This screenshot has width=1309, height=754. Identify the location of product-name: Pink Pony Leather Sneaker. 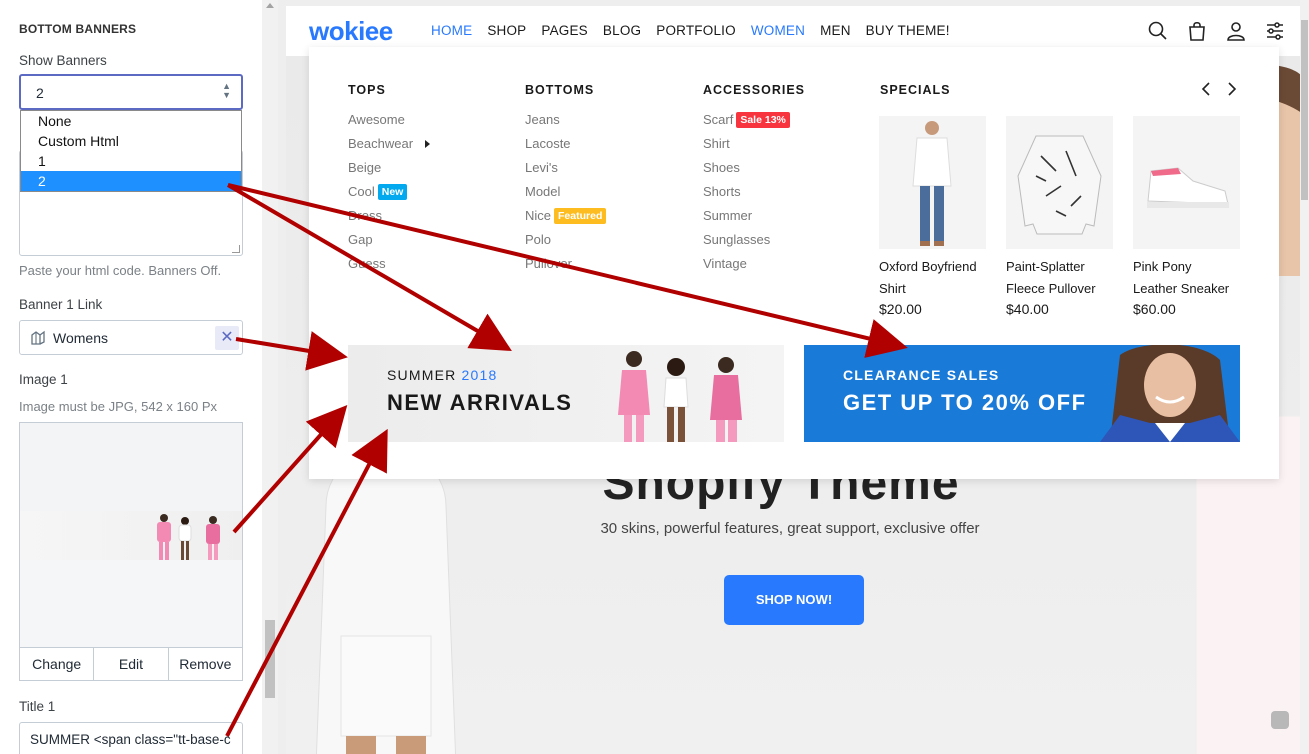
(1187, 278).